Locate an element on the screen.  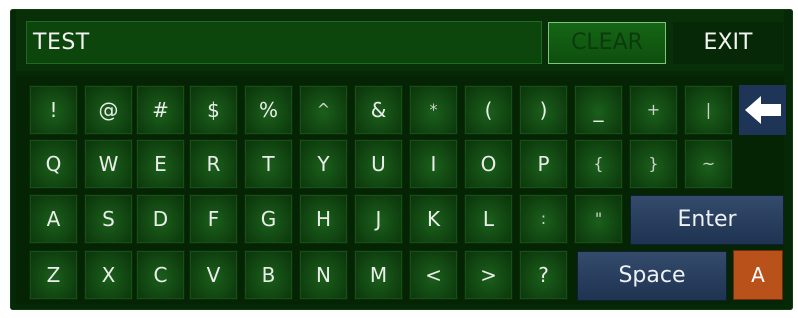
key: Q is located at coordinates (53, 164).